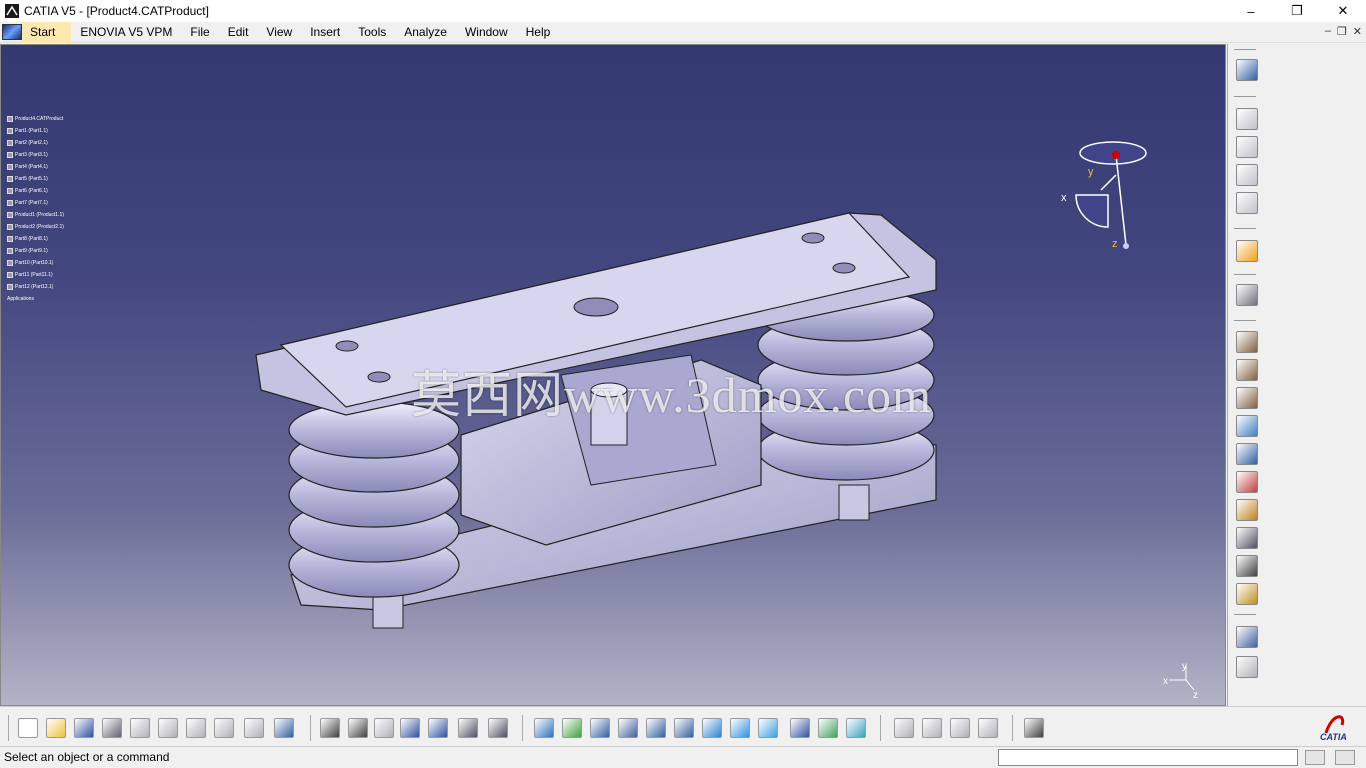 This screenshot has height=768, width=1366. Describe the element at coordinates (1247, 295) in the screenshot. I see `fly-mode-icon` at that location.